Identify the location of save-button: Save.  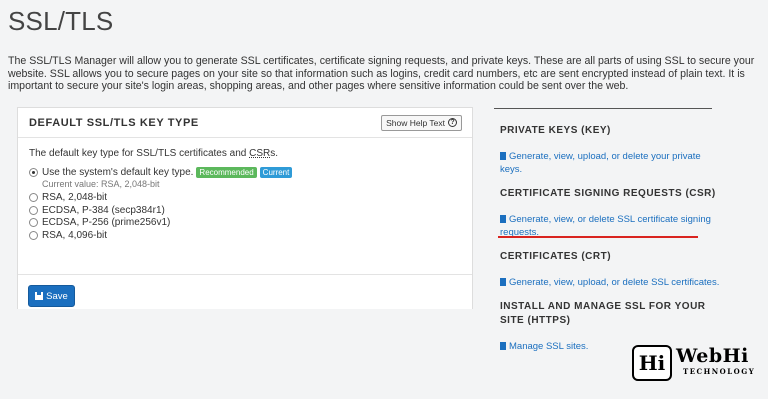
(51, 296).